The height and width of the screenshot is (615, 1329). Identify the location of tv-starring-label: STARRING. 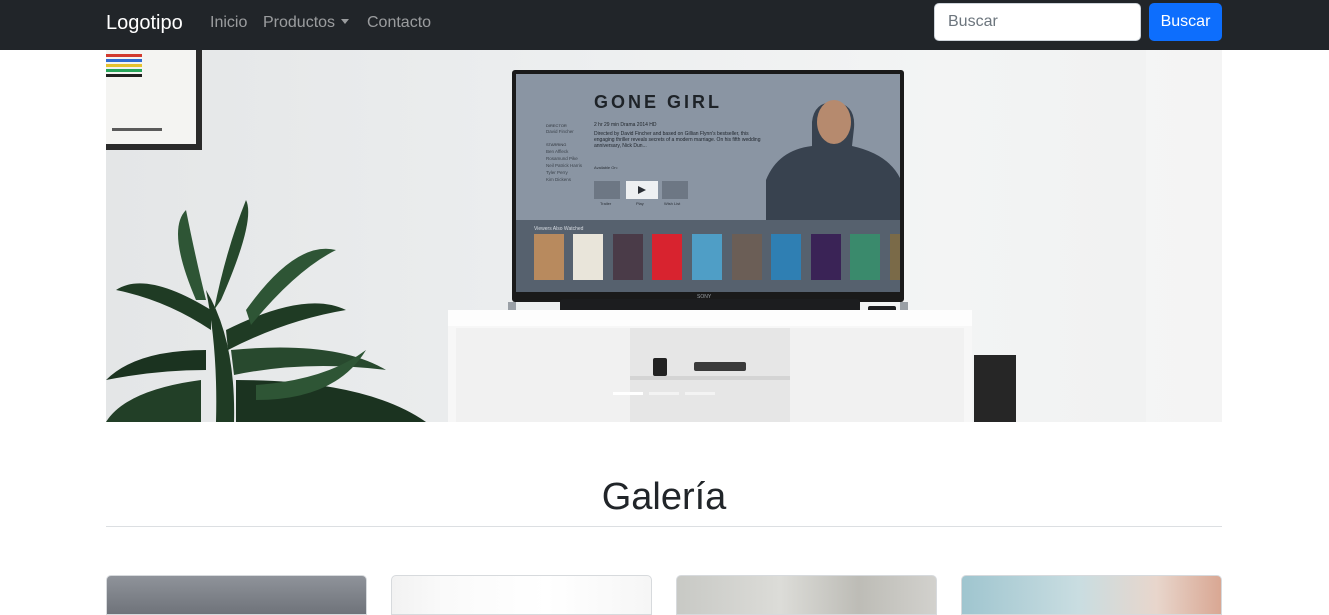
(556, 144).